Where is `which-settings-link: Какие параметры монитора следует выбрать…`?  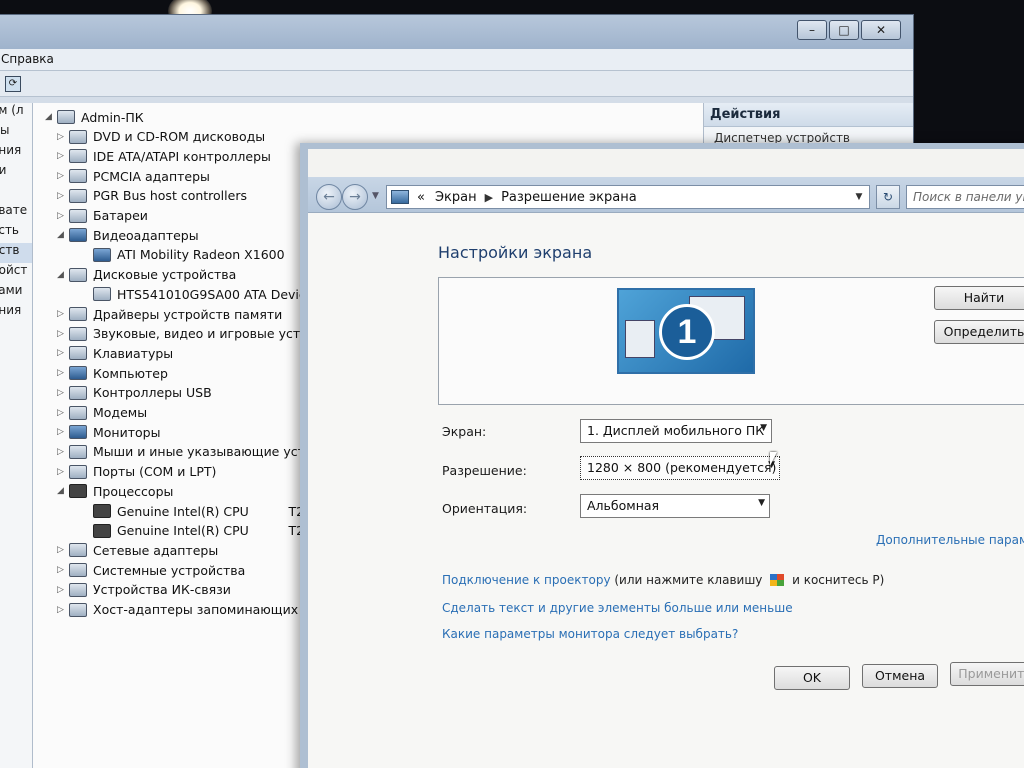
which-settings-link: Какие параметры монитора следует выбрать… is located at coordinates (590, 634).